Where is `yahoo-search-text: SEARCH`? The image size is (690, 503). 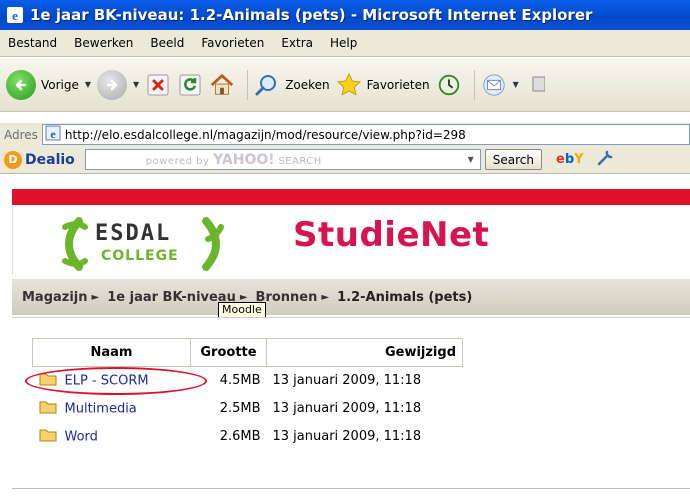 yahoo-search-text: SEARCH is located at coordinates (300, 161).